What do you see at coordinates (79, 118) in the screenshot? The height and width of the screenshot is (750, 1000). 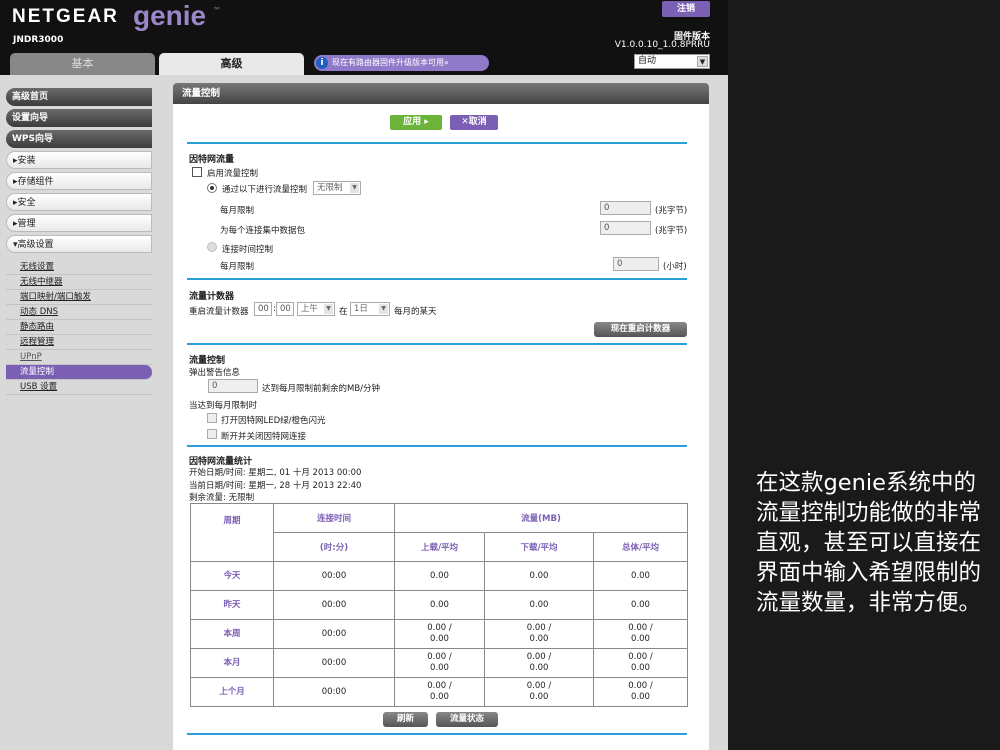 I see `sidebar-item-setup-wizard: 设置向导` at bounding box center [79, 118].